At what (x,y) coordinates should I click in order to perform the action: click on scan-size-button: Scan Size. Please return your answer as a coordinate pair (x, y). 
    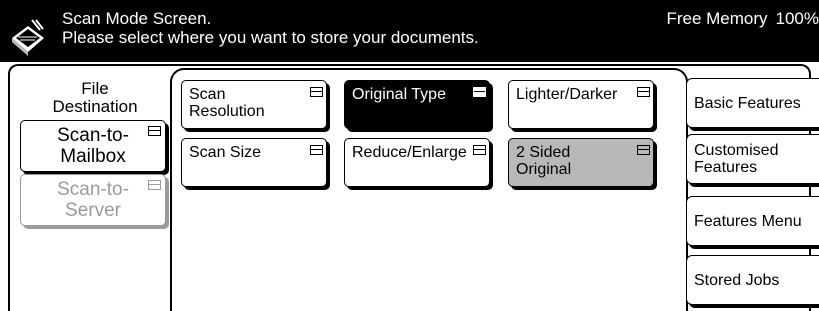
    Looking at the image, I should click on (254, 162).